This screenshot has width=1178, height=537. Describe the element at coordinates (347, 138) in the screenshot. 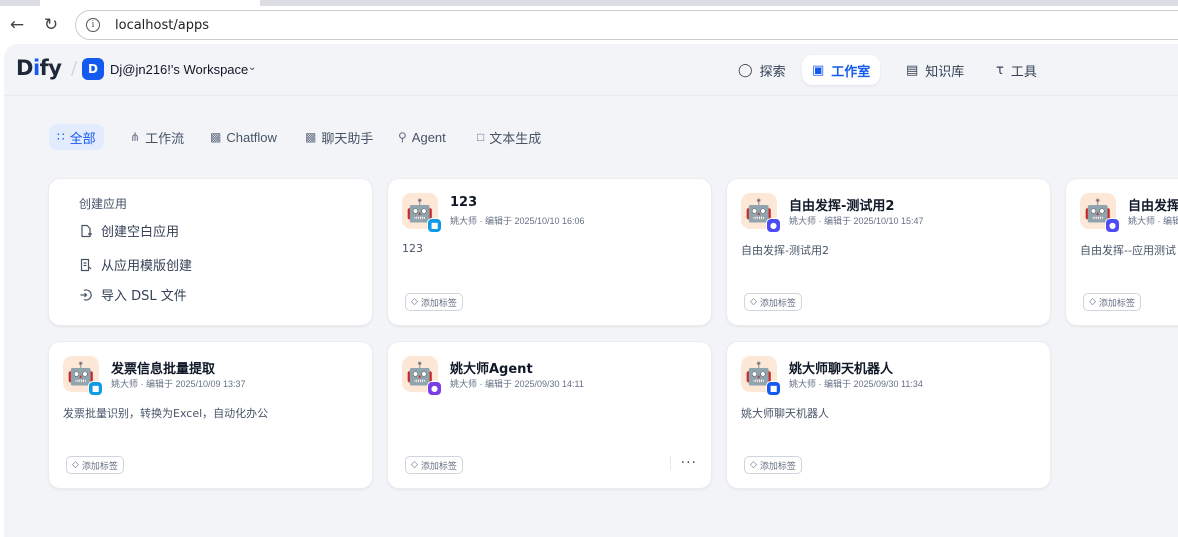

I see `filter-chat-assistant-label: 聊天助手` at that location.